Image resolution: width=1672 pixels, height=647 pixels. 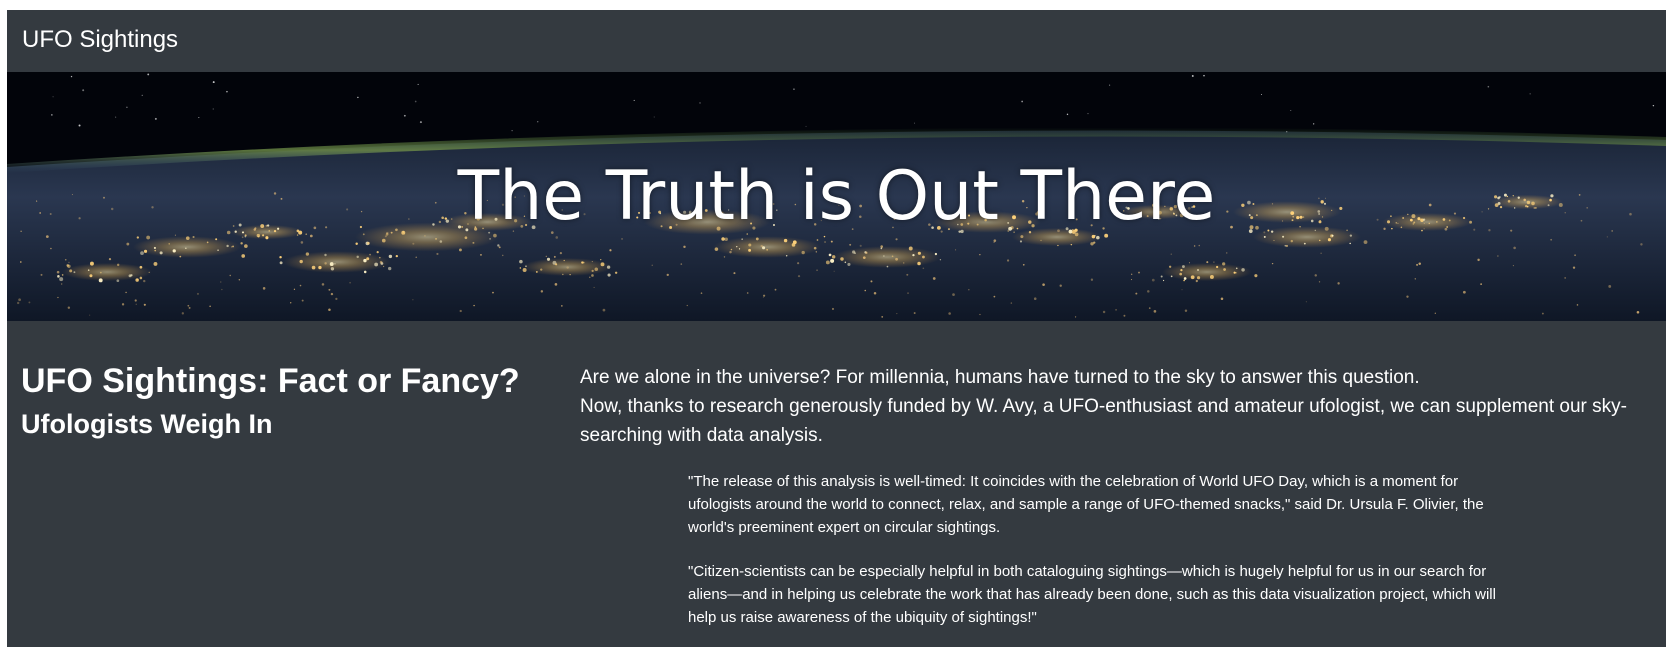 What do you see at coordinates (836, 41) in the screenshot?
I see `navbar: UFO Sightings` at bounding box center [836, 41].